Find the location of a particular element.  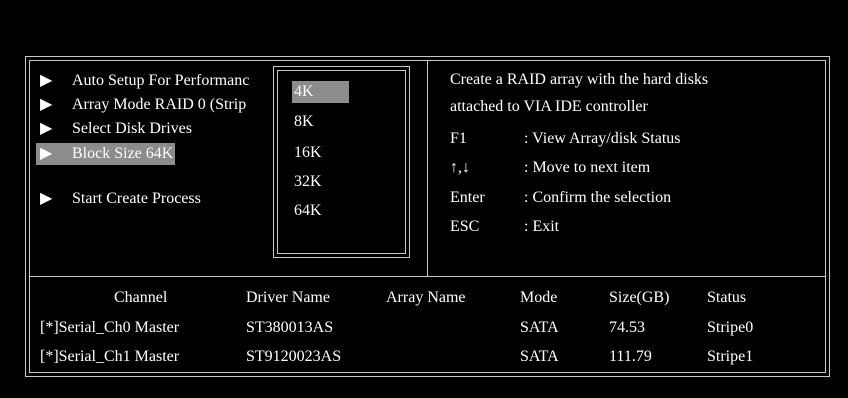

table-cell-size: 74.53 is located at coordinates (627, 327).